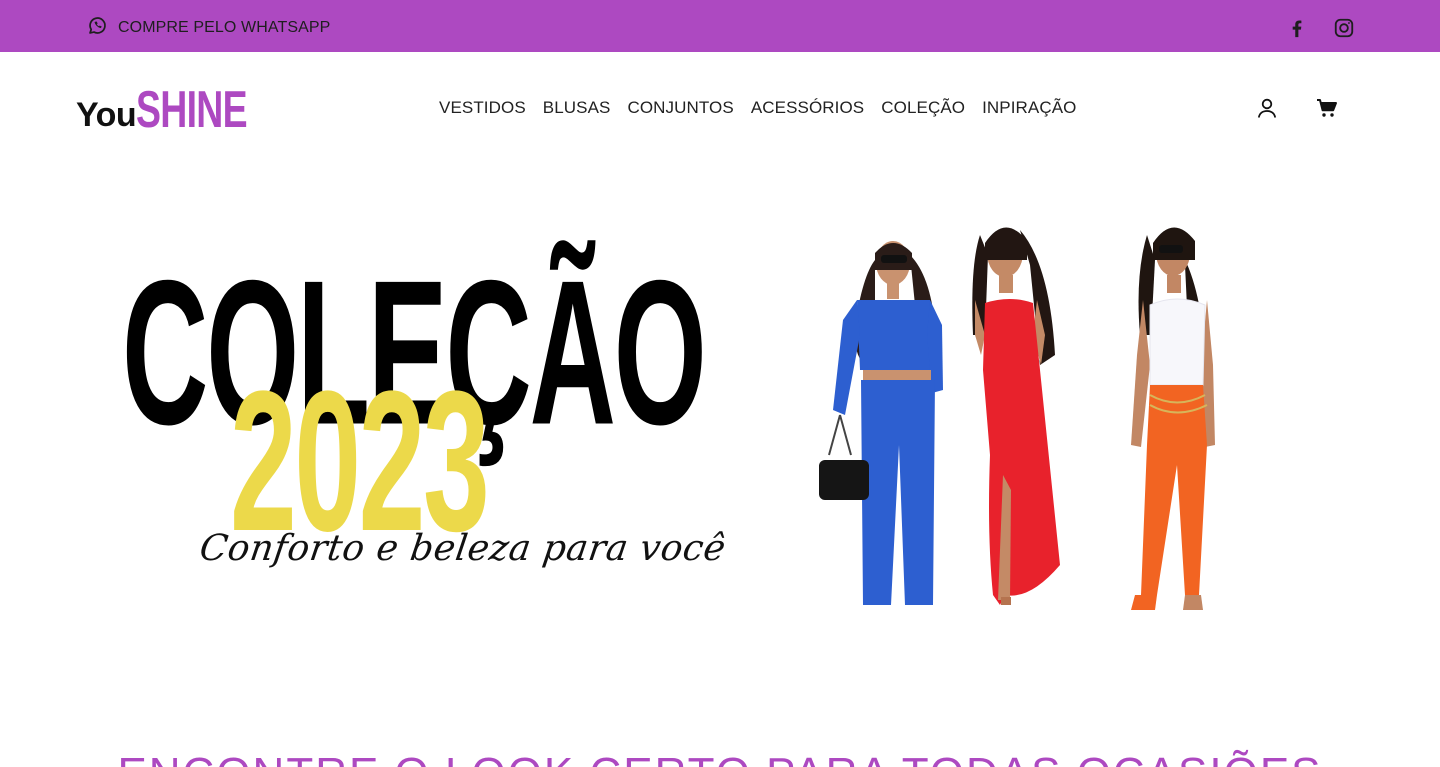 This screenshot has width=1440, height=767. Describe the element at coordinates (482, 108) in the screenshot. I see `nav-item-vestidos: VESTIDOS` at that location.